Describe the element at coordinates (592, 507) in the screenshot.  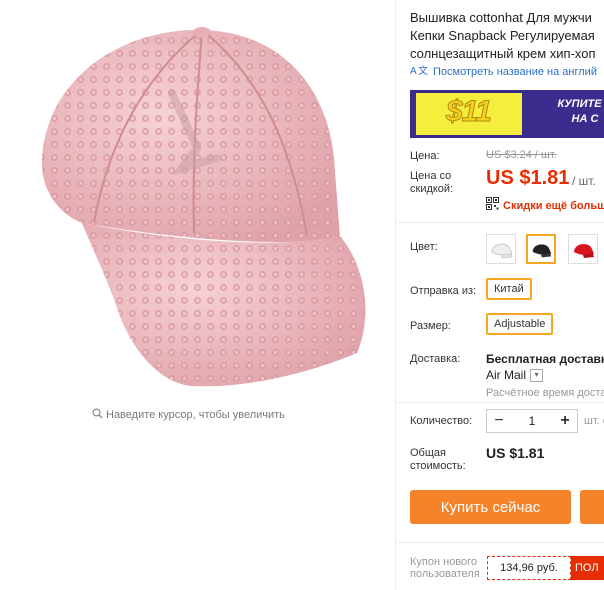
I see `add-to-cart-button` at that location.